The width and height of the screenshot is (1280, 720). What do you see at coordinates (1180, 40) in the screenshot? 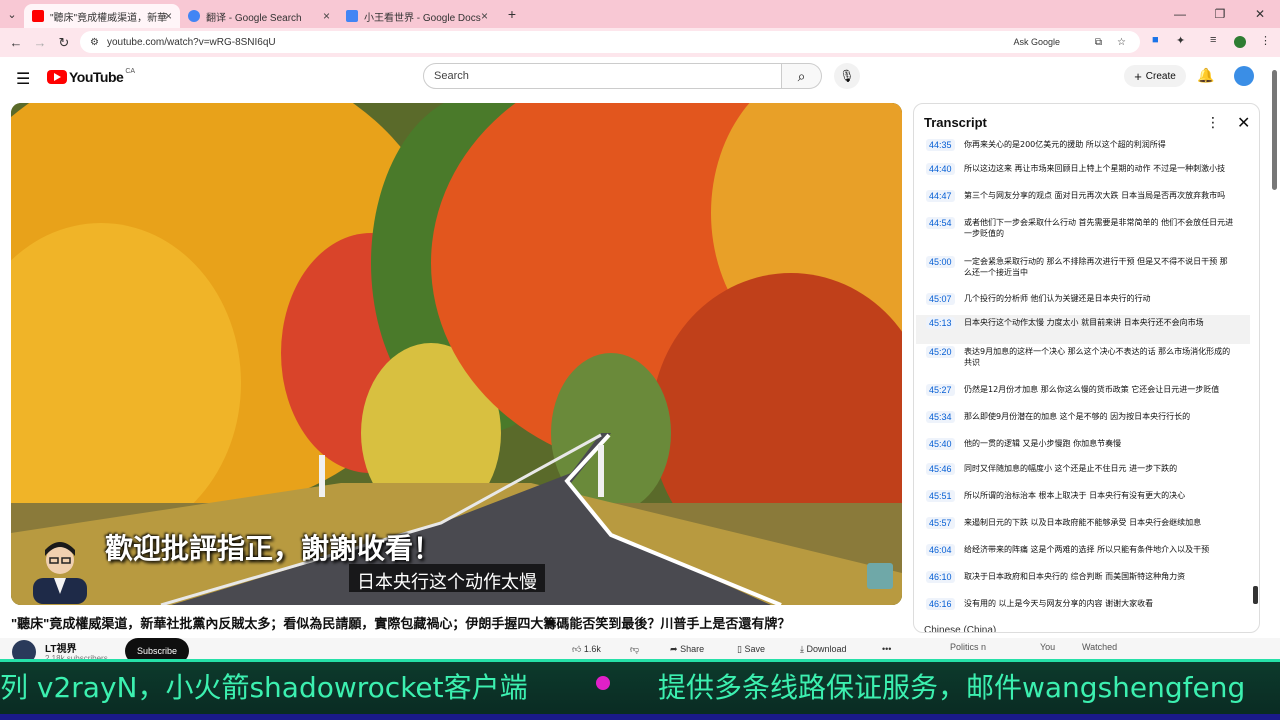
I see `extensions-puzzle-icon: ✦` at bounding box center [1180, 40].